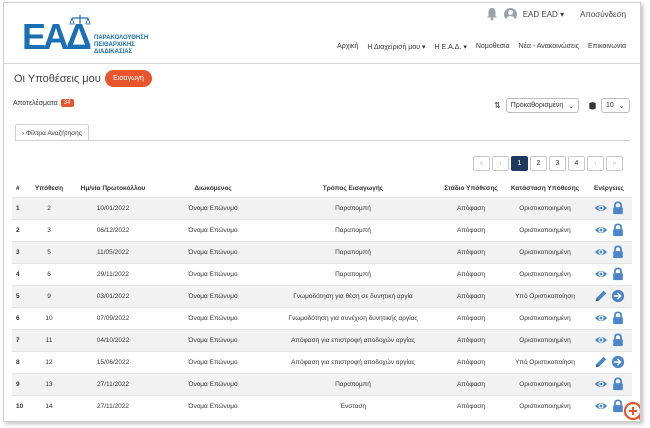 The image size is (650, 428). I want to click on cell-import-method: Γνωμοδότηση για θέση σε δυνητική αργία, so click(353, 295).